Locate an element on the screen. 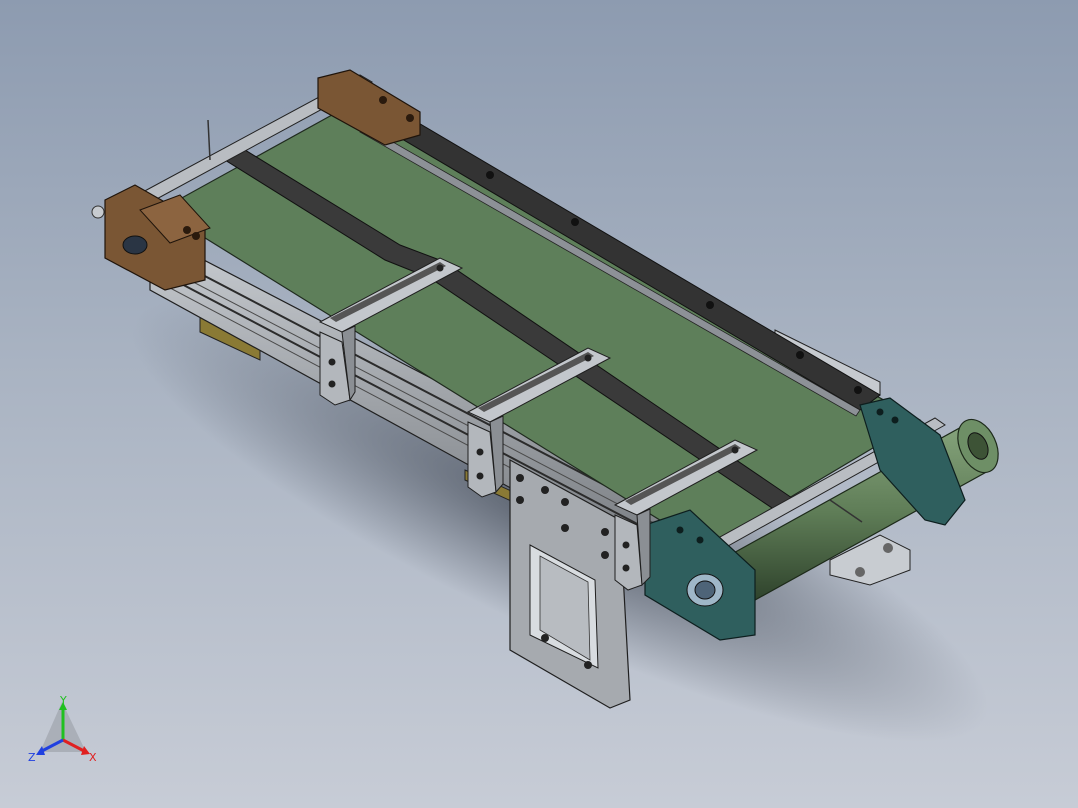 This screenshot has width=1078, height=808. z-axis-label: Z is located at coordinates (32, 757).